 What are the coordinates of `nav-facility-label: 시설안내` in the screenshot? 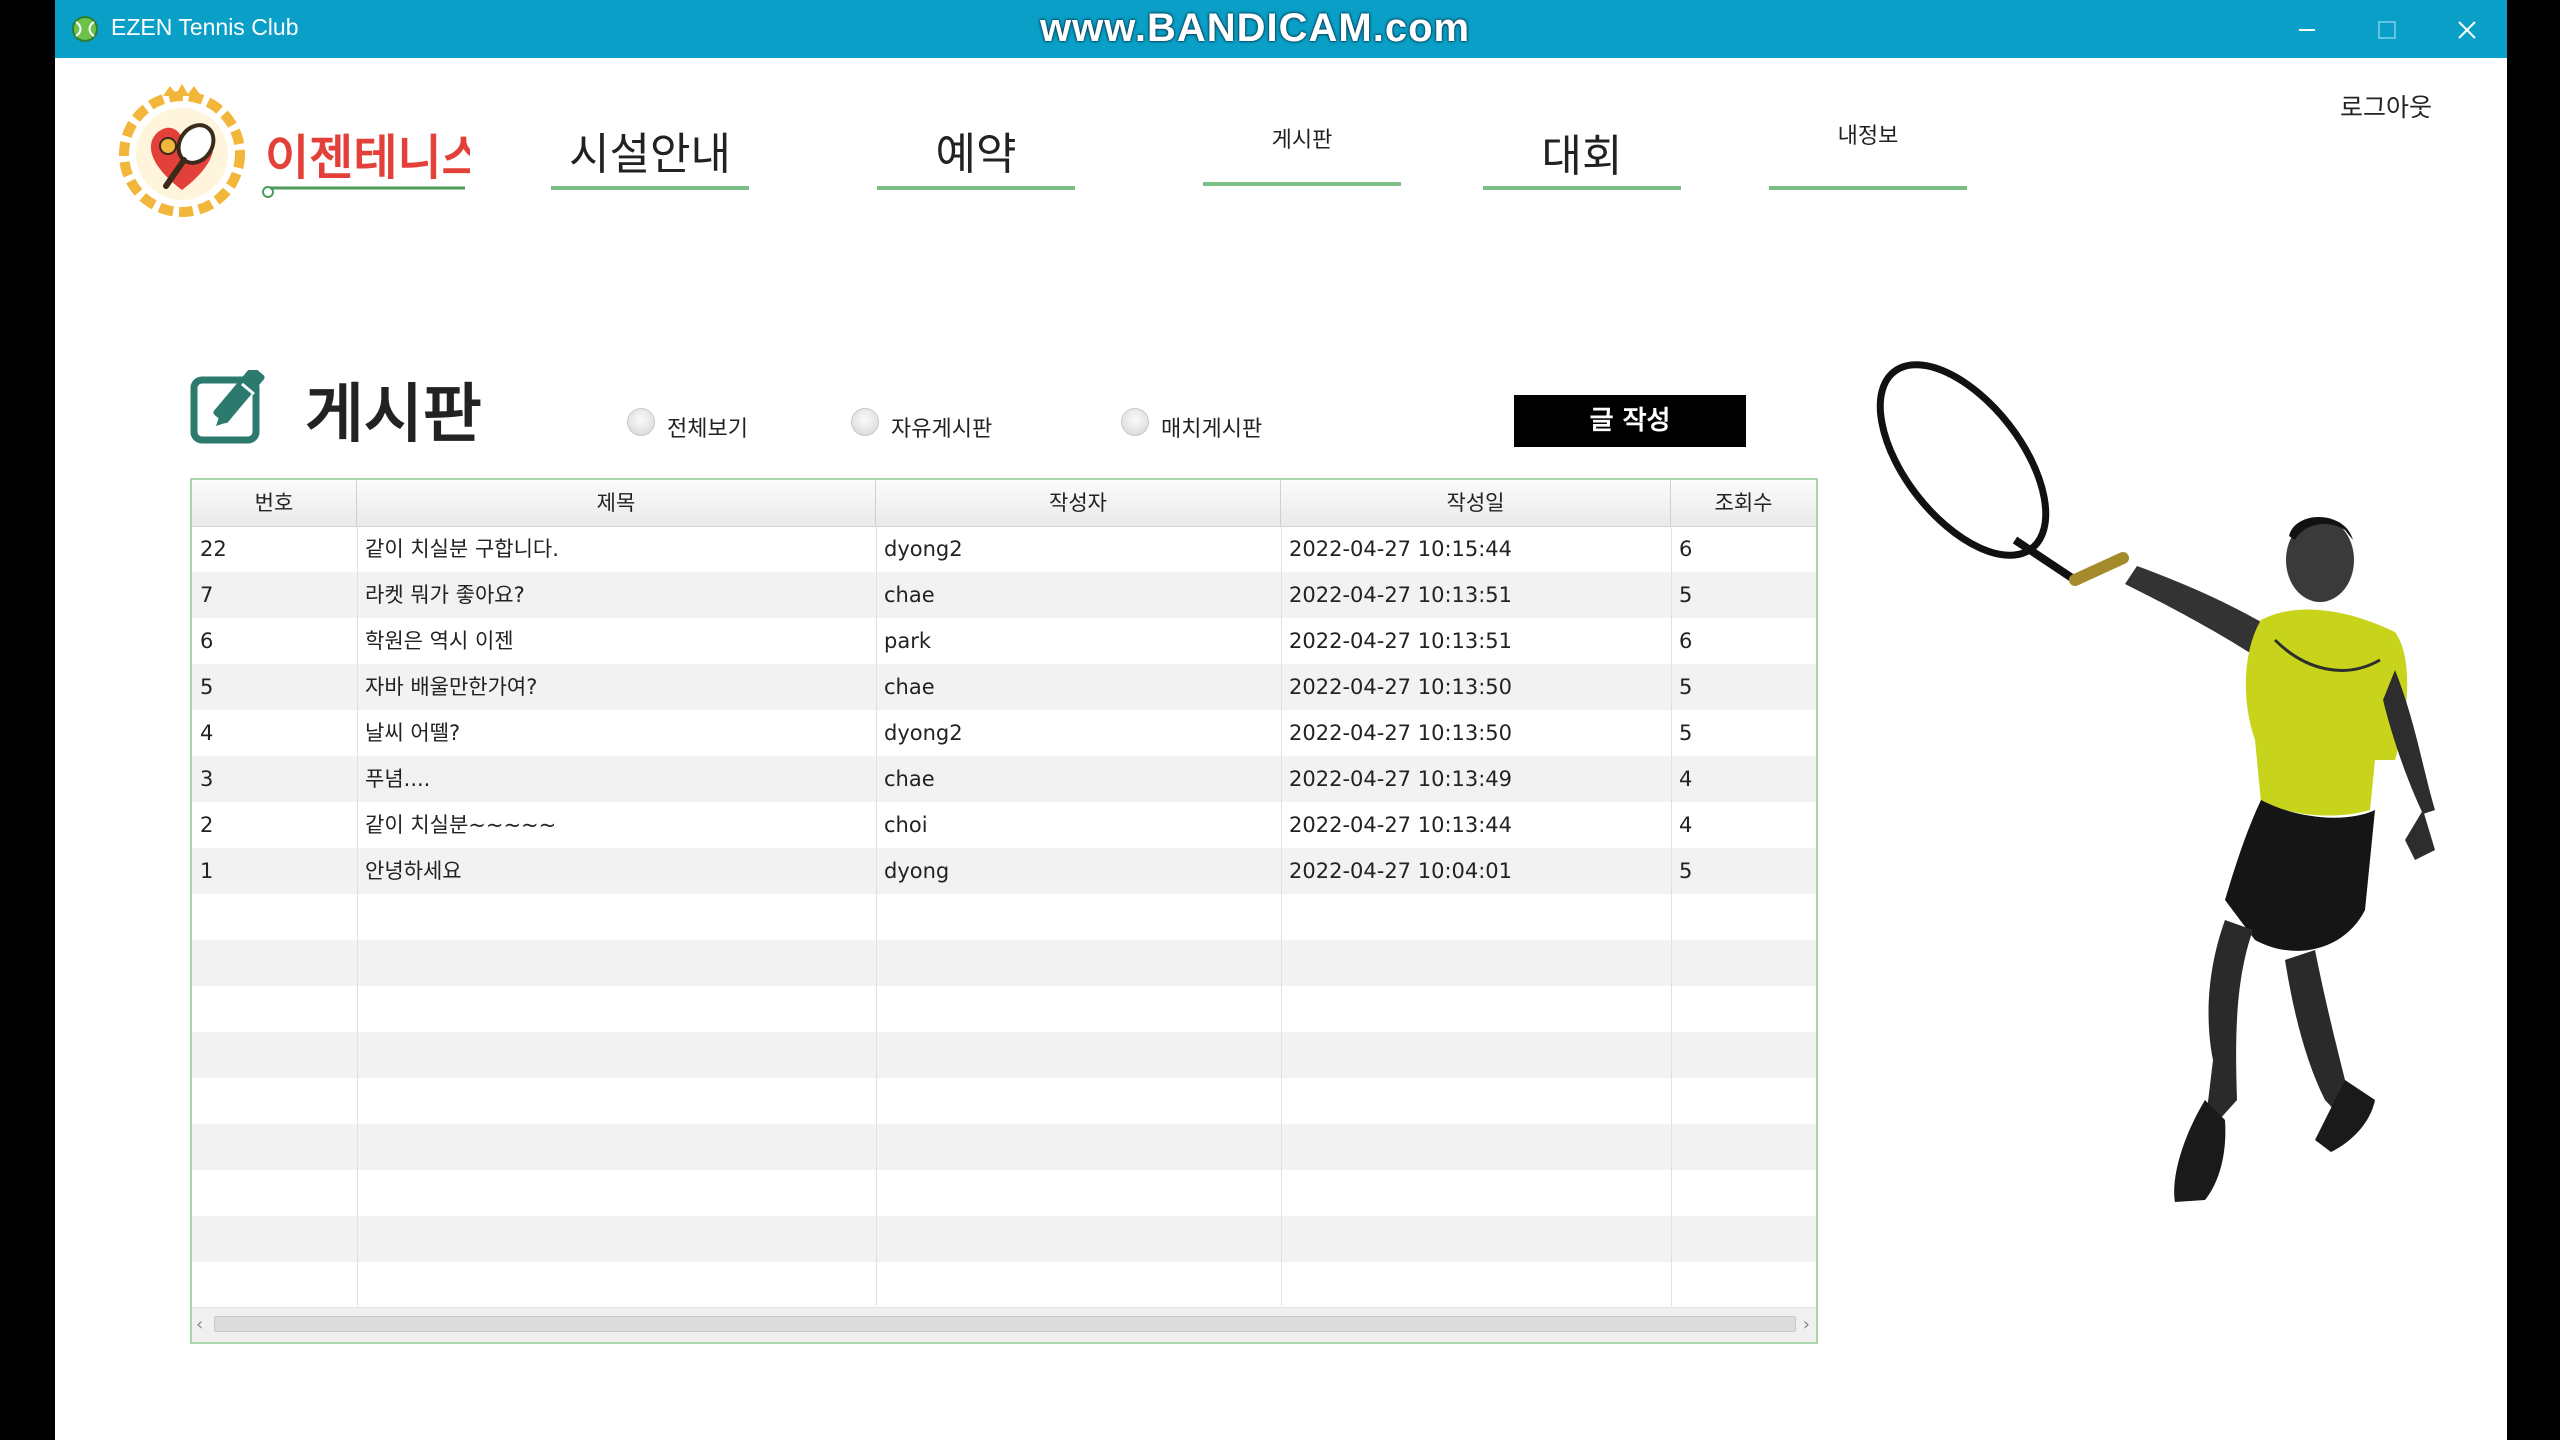 It's located at (650, 154).